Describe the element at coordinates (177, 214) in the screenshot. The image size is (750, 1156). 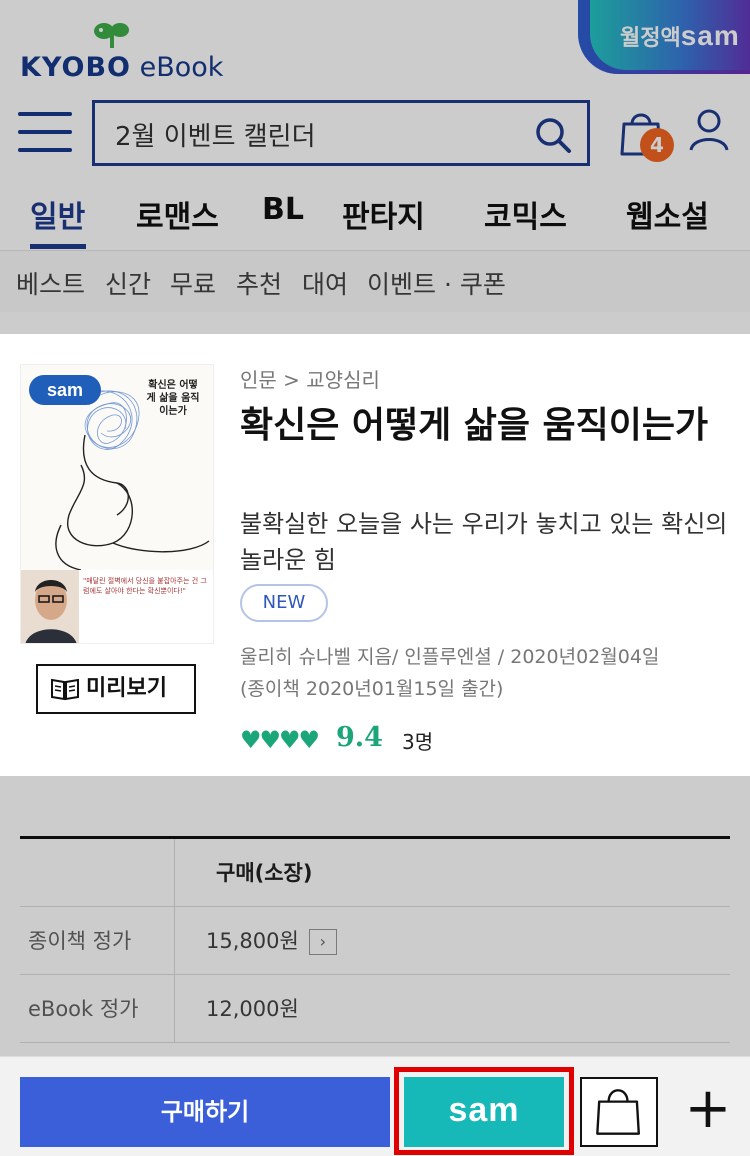
I see `tab-romance: 로맨스` at that location.